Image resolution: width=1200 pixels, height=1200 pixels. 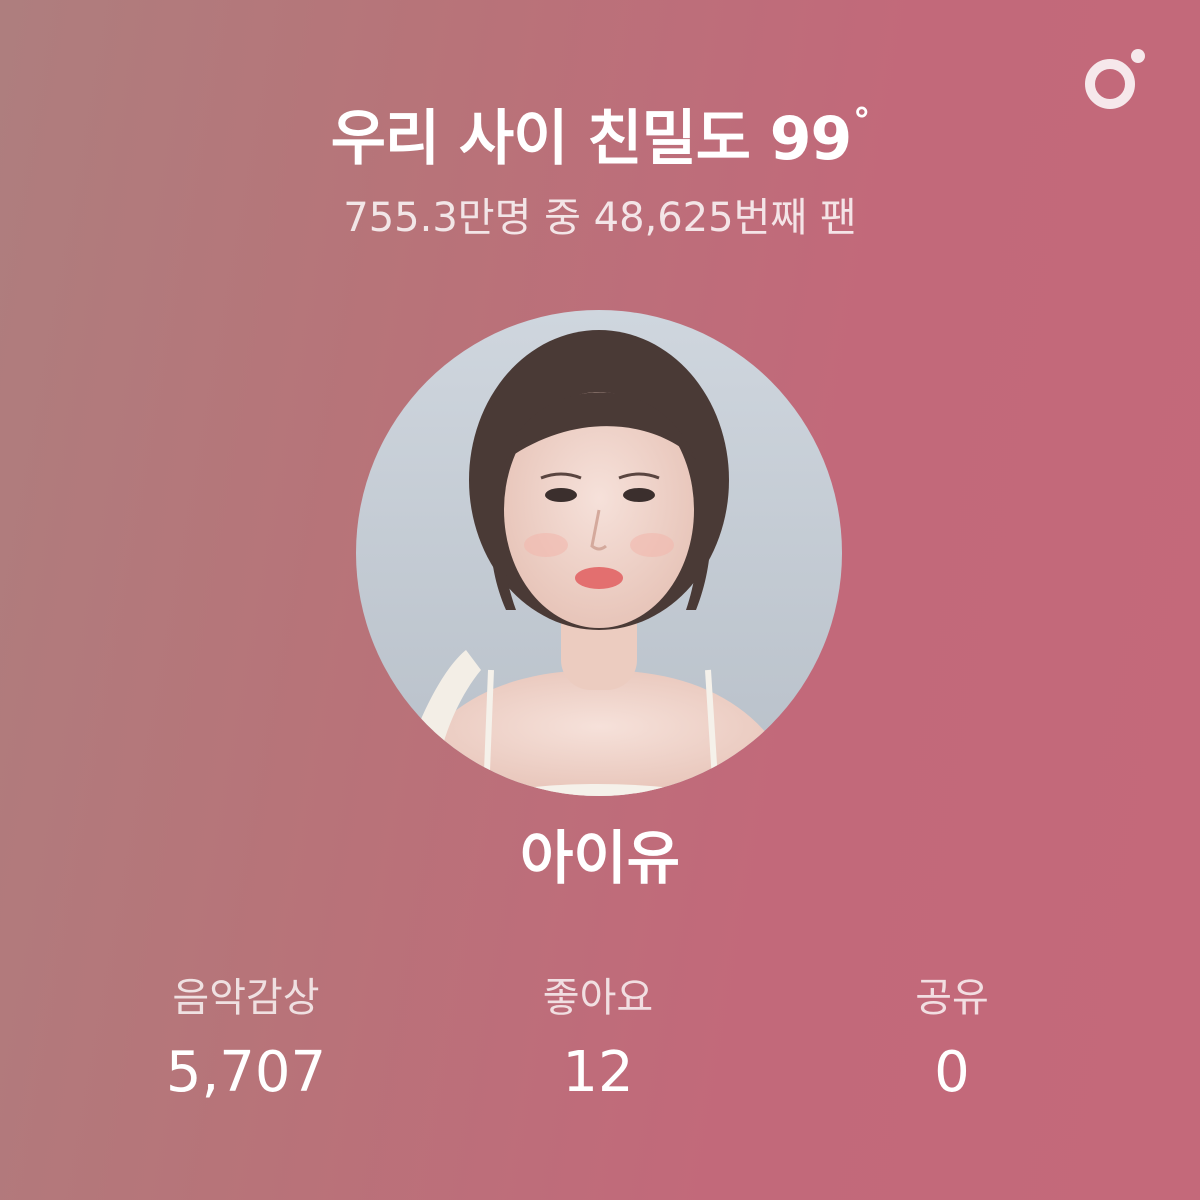 I want to click on stat-like-count: 좋아요 12, so click(x=598, y=1041).